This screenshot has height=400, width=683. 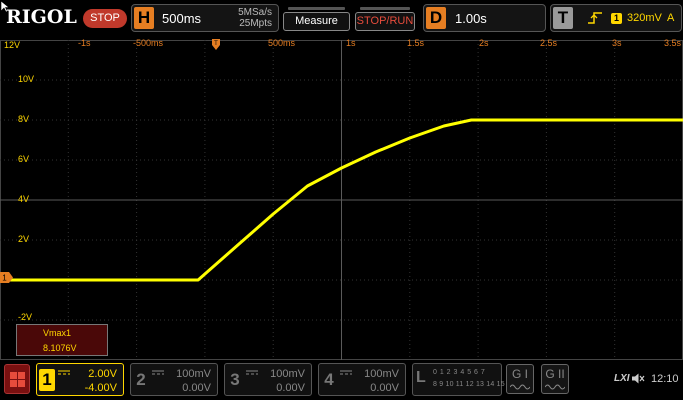 I want to click on channel-4-scale: 100mV, so click(x=381, y=374).